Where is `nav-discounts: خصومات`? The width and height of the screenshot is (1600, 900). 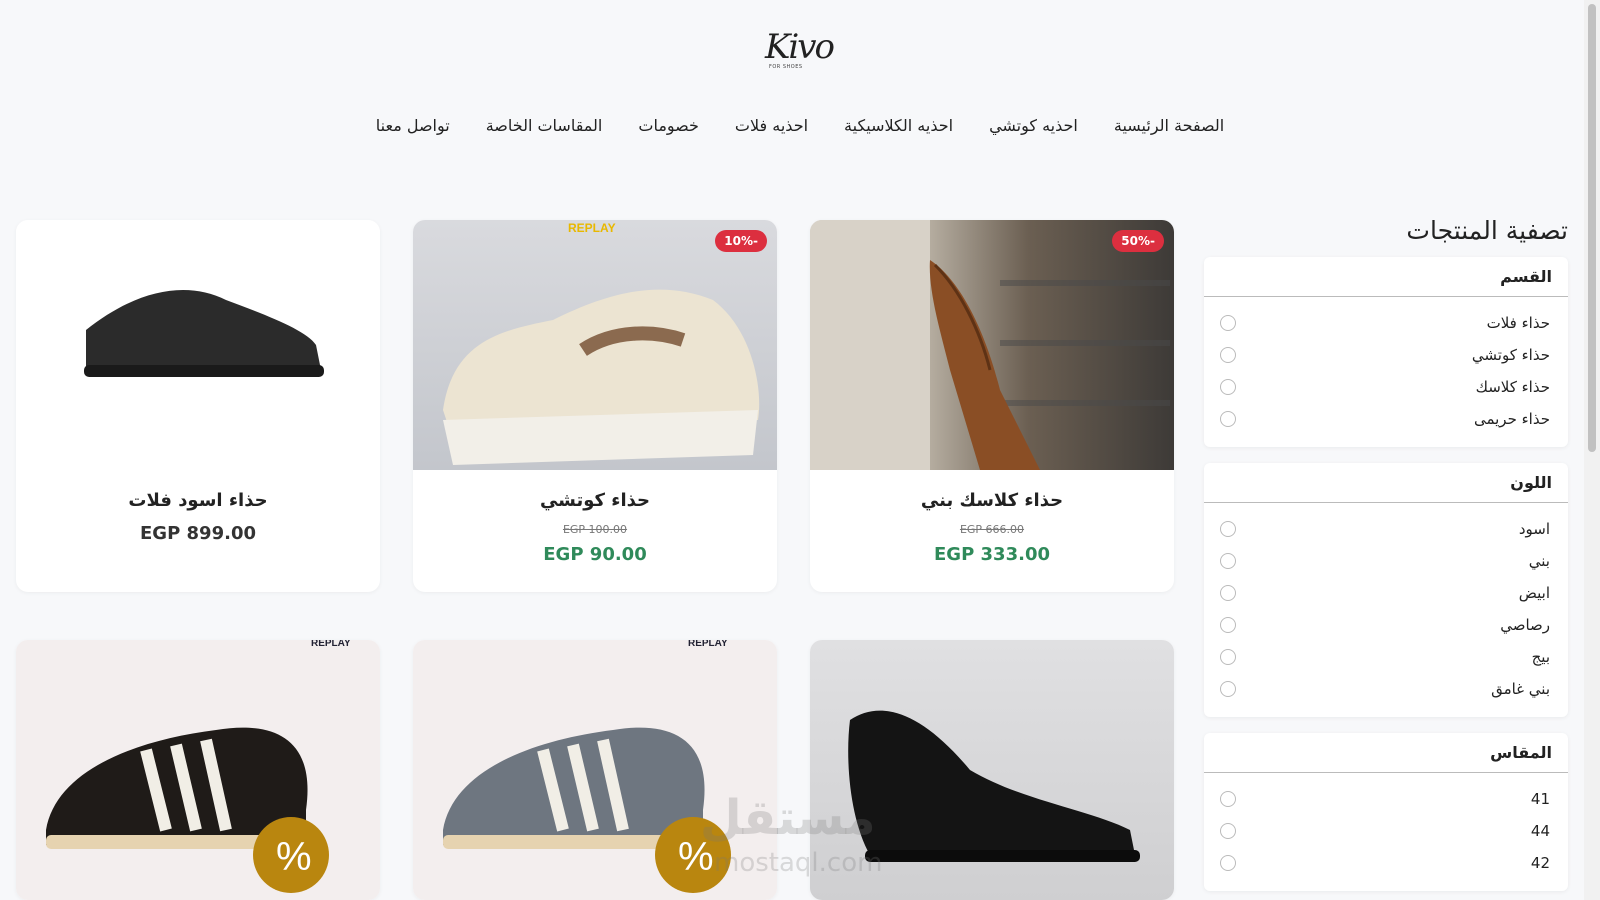
nav-discounts: خصومات is located at coordinates (668, 125).